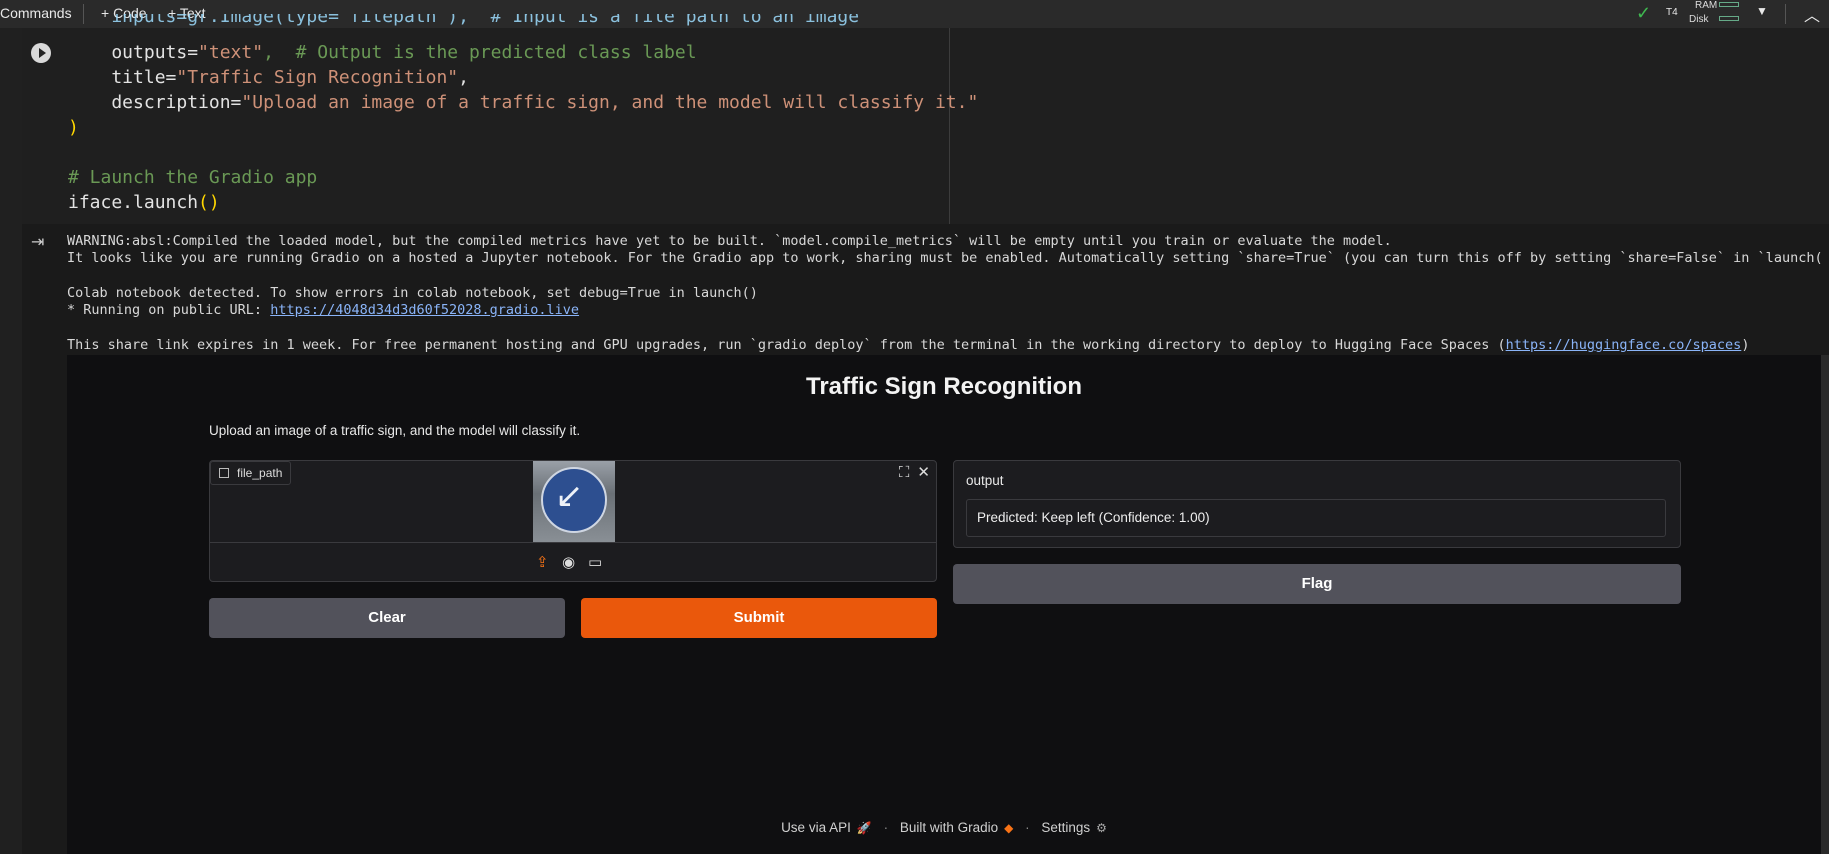 Image resolution: width=1829 pixels, height=854 pixels. Describe the element at coordinates (1065, 827) in the screenshot. I see `settings-link: Settings` at that location.